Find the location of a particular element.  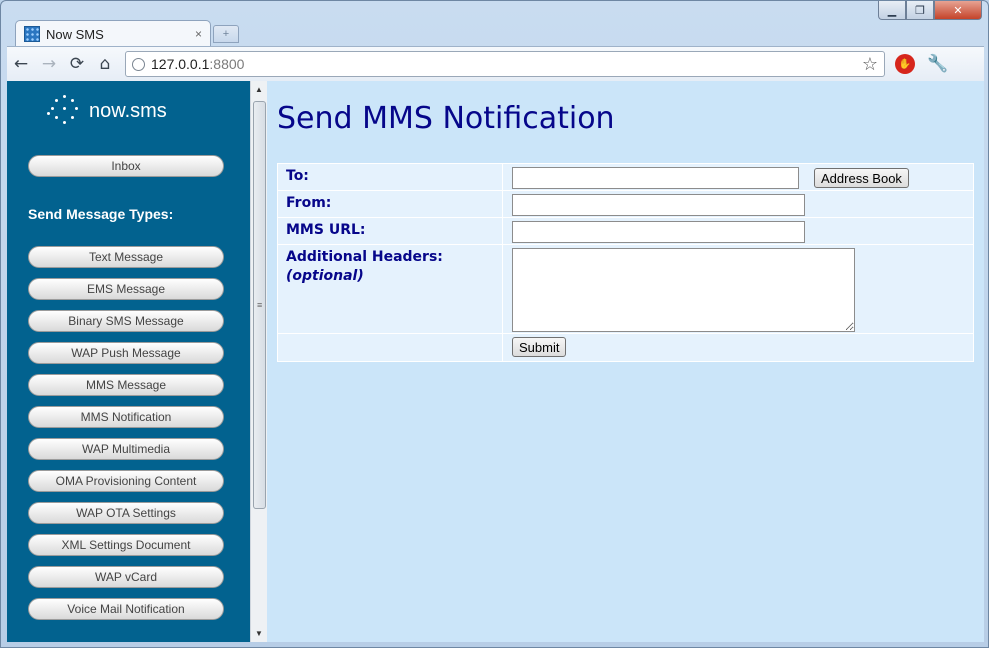

nav-mms-message: MMS Message is located at coordinates (126, 385).